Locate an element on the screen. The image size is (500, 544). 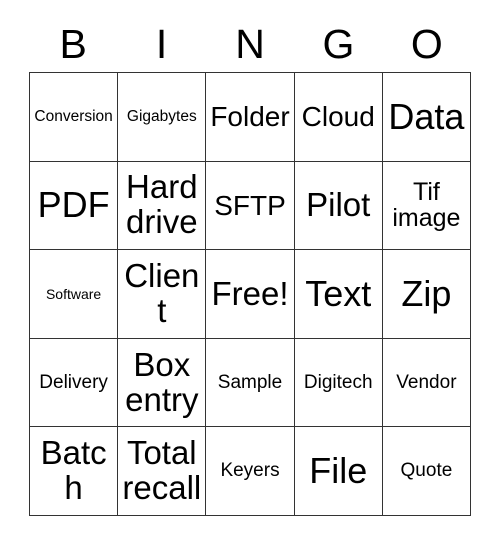
bingo-header-letter-1: I is located at coordinates (161, 44).